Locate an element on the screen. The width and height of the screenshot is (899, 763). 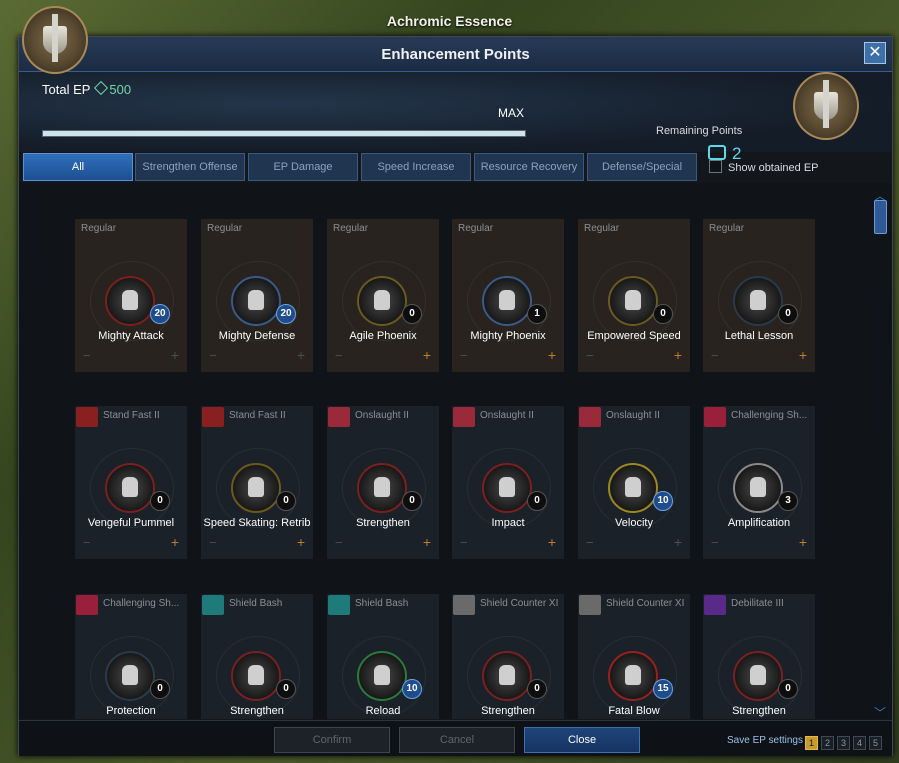
card-name: Agile Phoenix is located at coordinates (383, 336).